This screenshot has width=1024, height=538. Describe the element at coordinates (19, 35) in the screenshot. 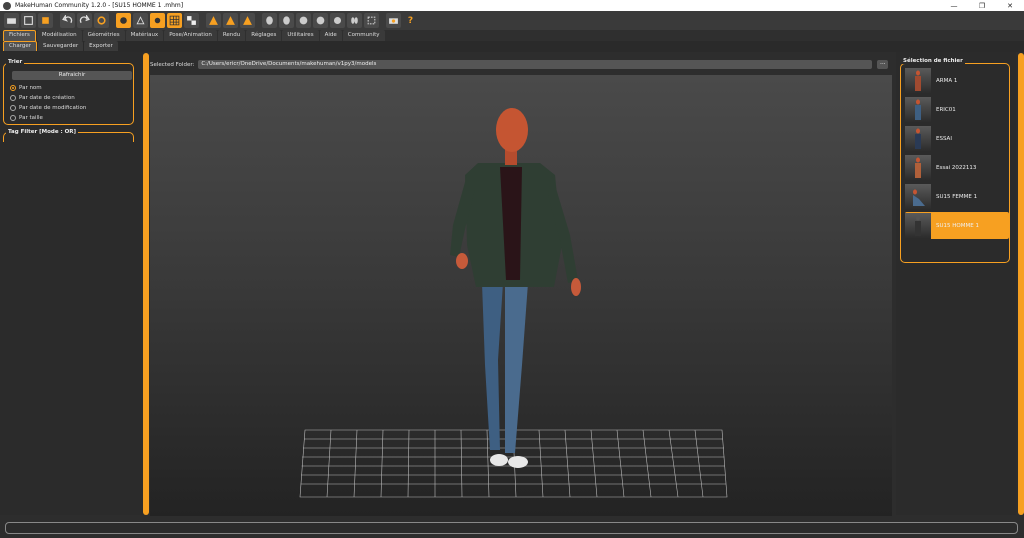

I see `tab-fichiers: Fichiers` at that location.